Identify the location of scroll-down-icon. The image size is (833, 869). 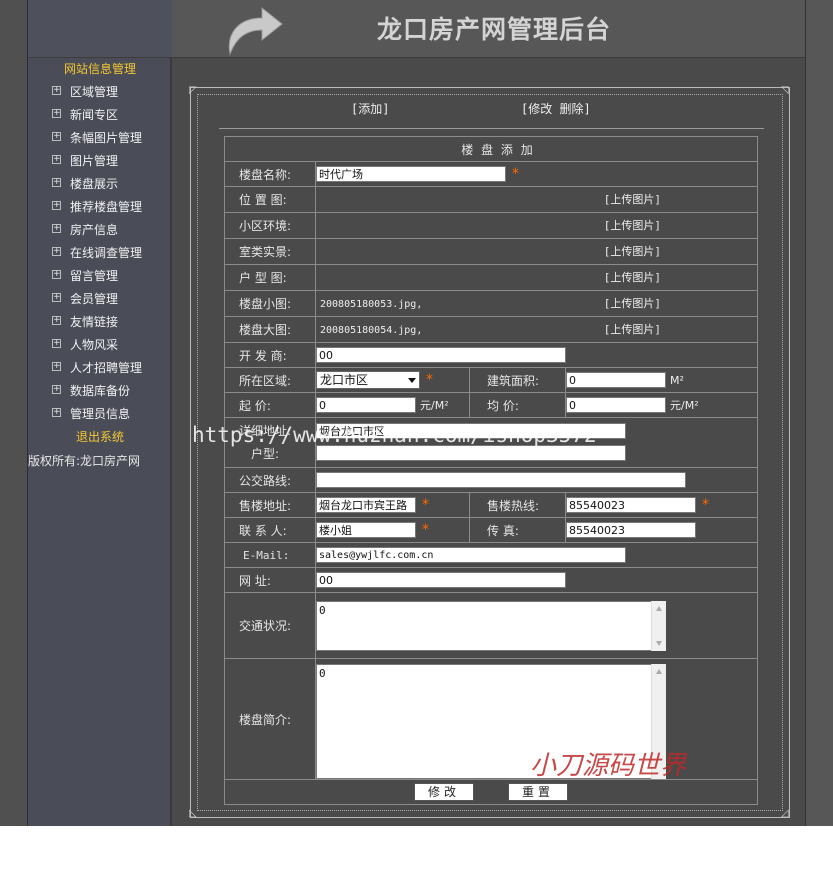
(659, 643).